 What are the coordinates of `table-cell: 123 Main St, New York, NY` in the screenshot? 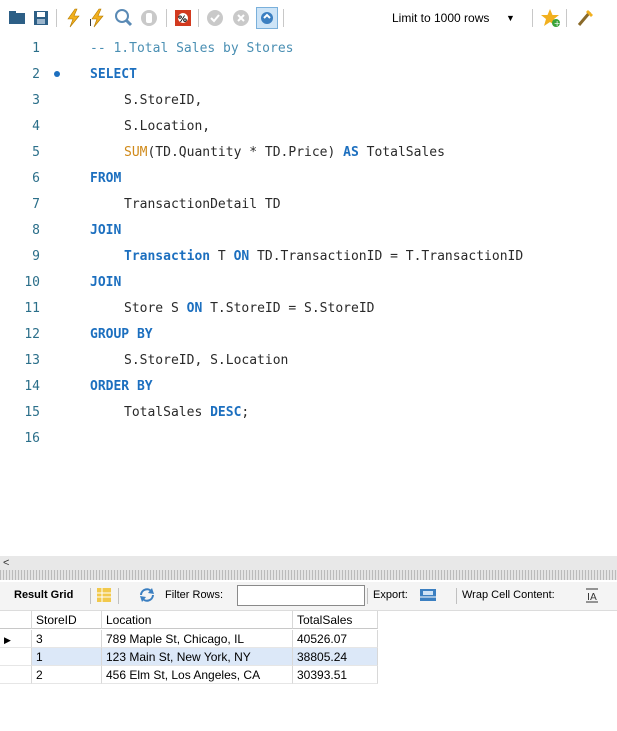 It's located at (197, 657).